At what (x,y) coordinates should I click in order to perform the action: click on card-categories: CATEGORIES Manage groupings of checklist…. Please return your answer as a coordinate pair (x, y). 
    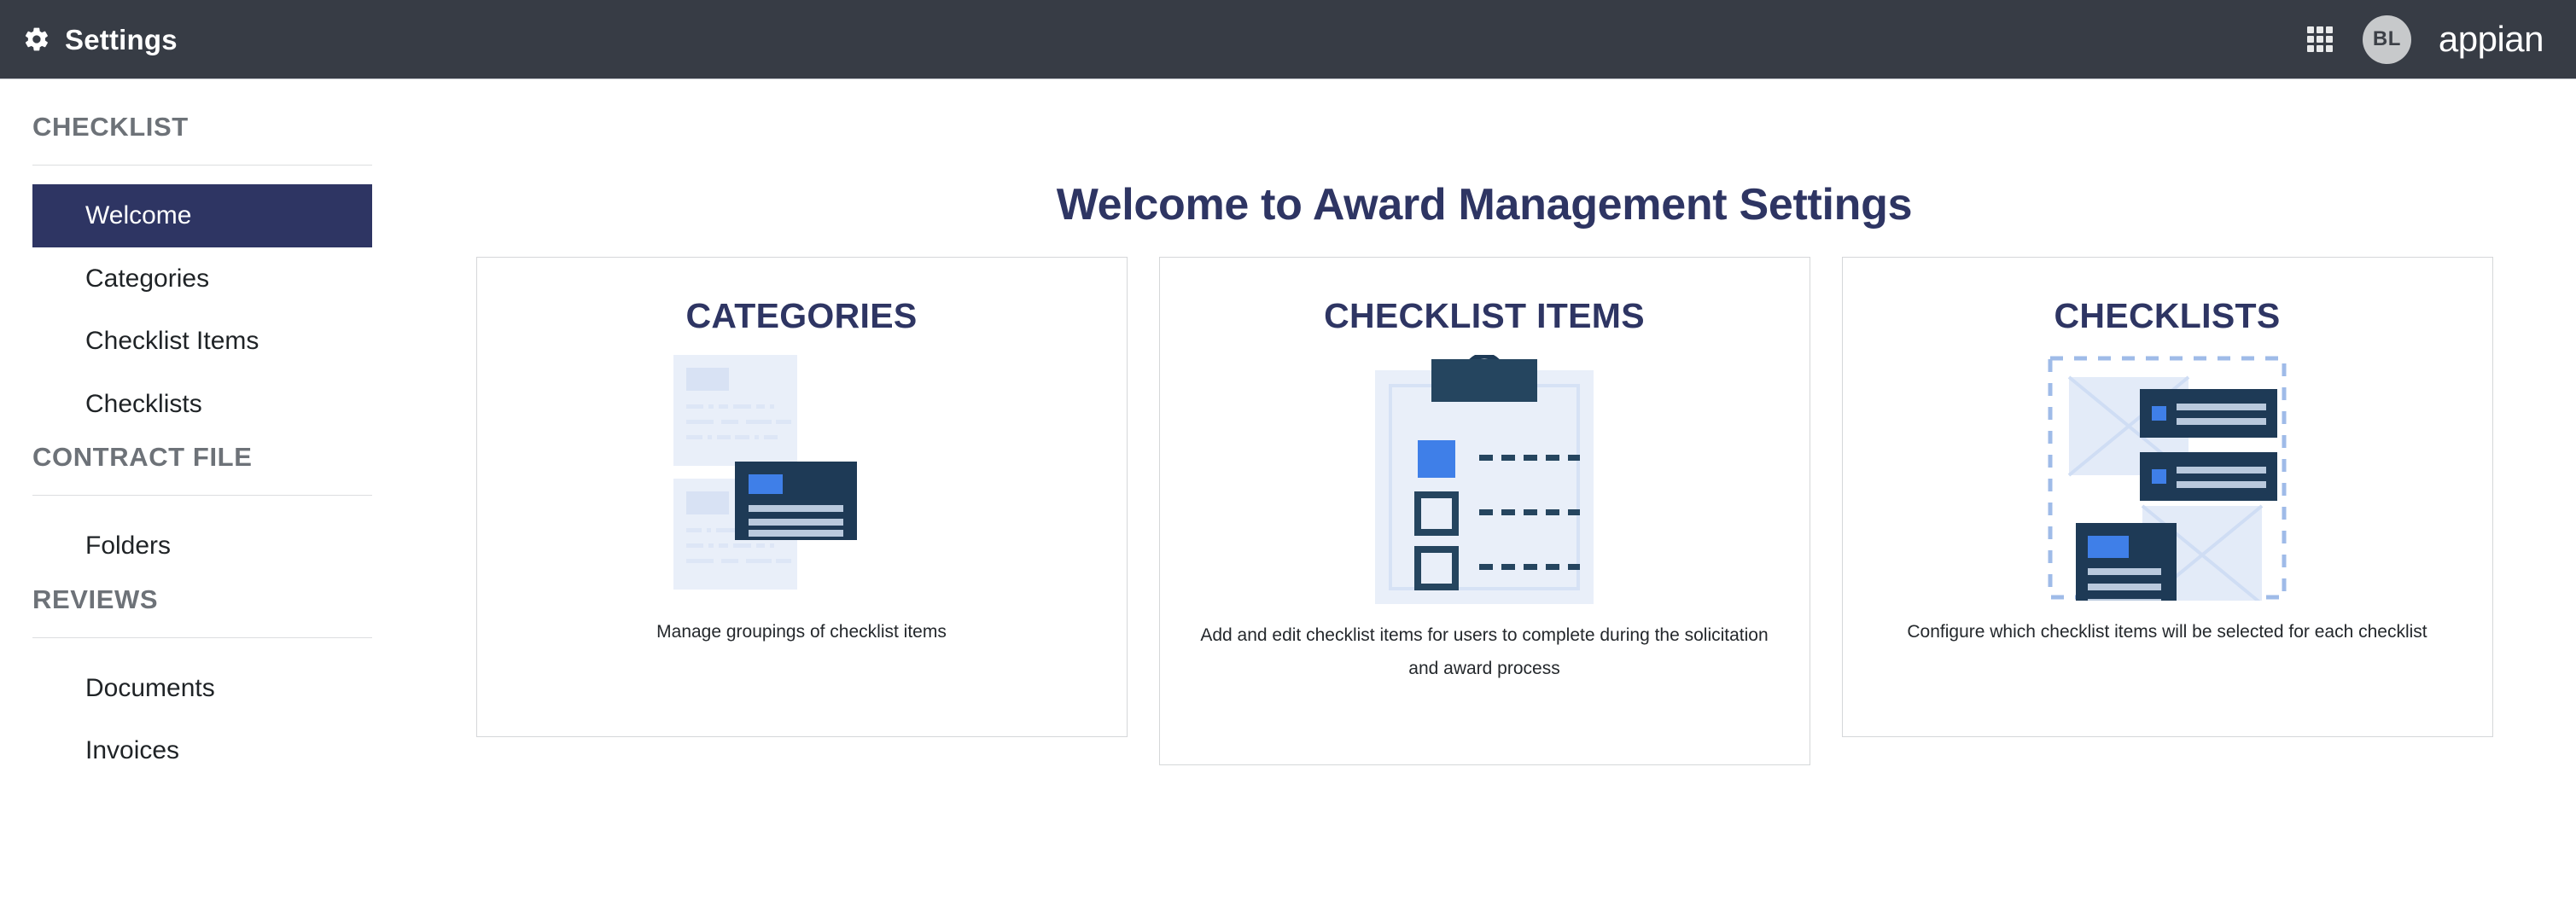
    Looking at the image, I should click on (801, 497).